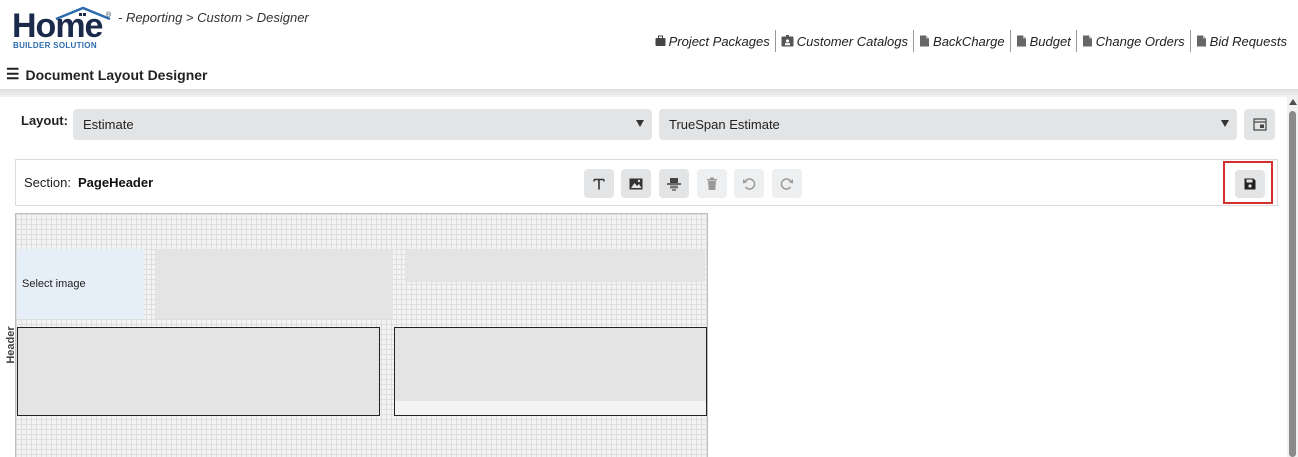  I want to click on layout-settings-icon, so click(1259, 124).